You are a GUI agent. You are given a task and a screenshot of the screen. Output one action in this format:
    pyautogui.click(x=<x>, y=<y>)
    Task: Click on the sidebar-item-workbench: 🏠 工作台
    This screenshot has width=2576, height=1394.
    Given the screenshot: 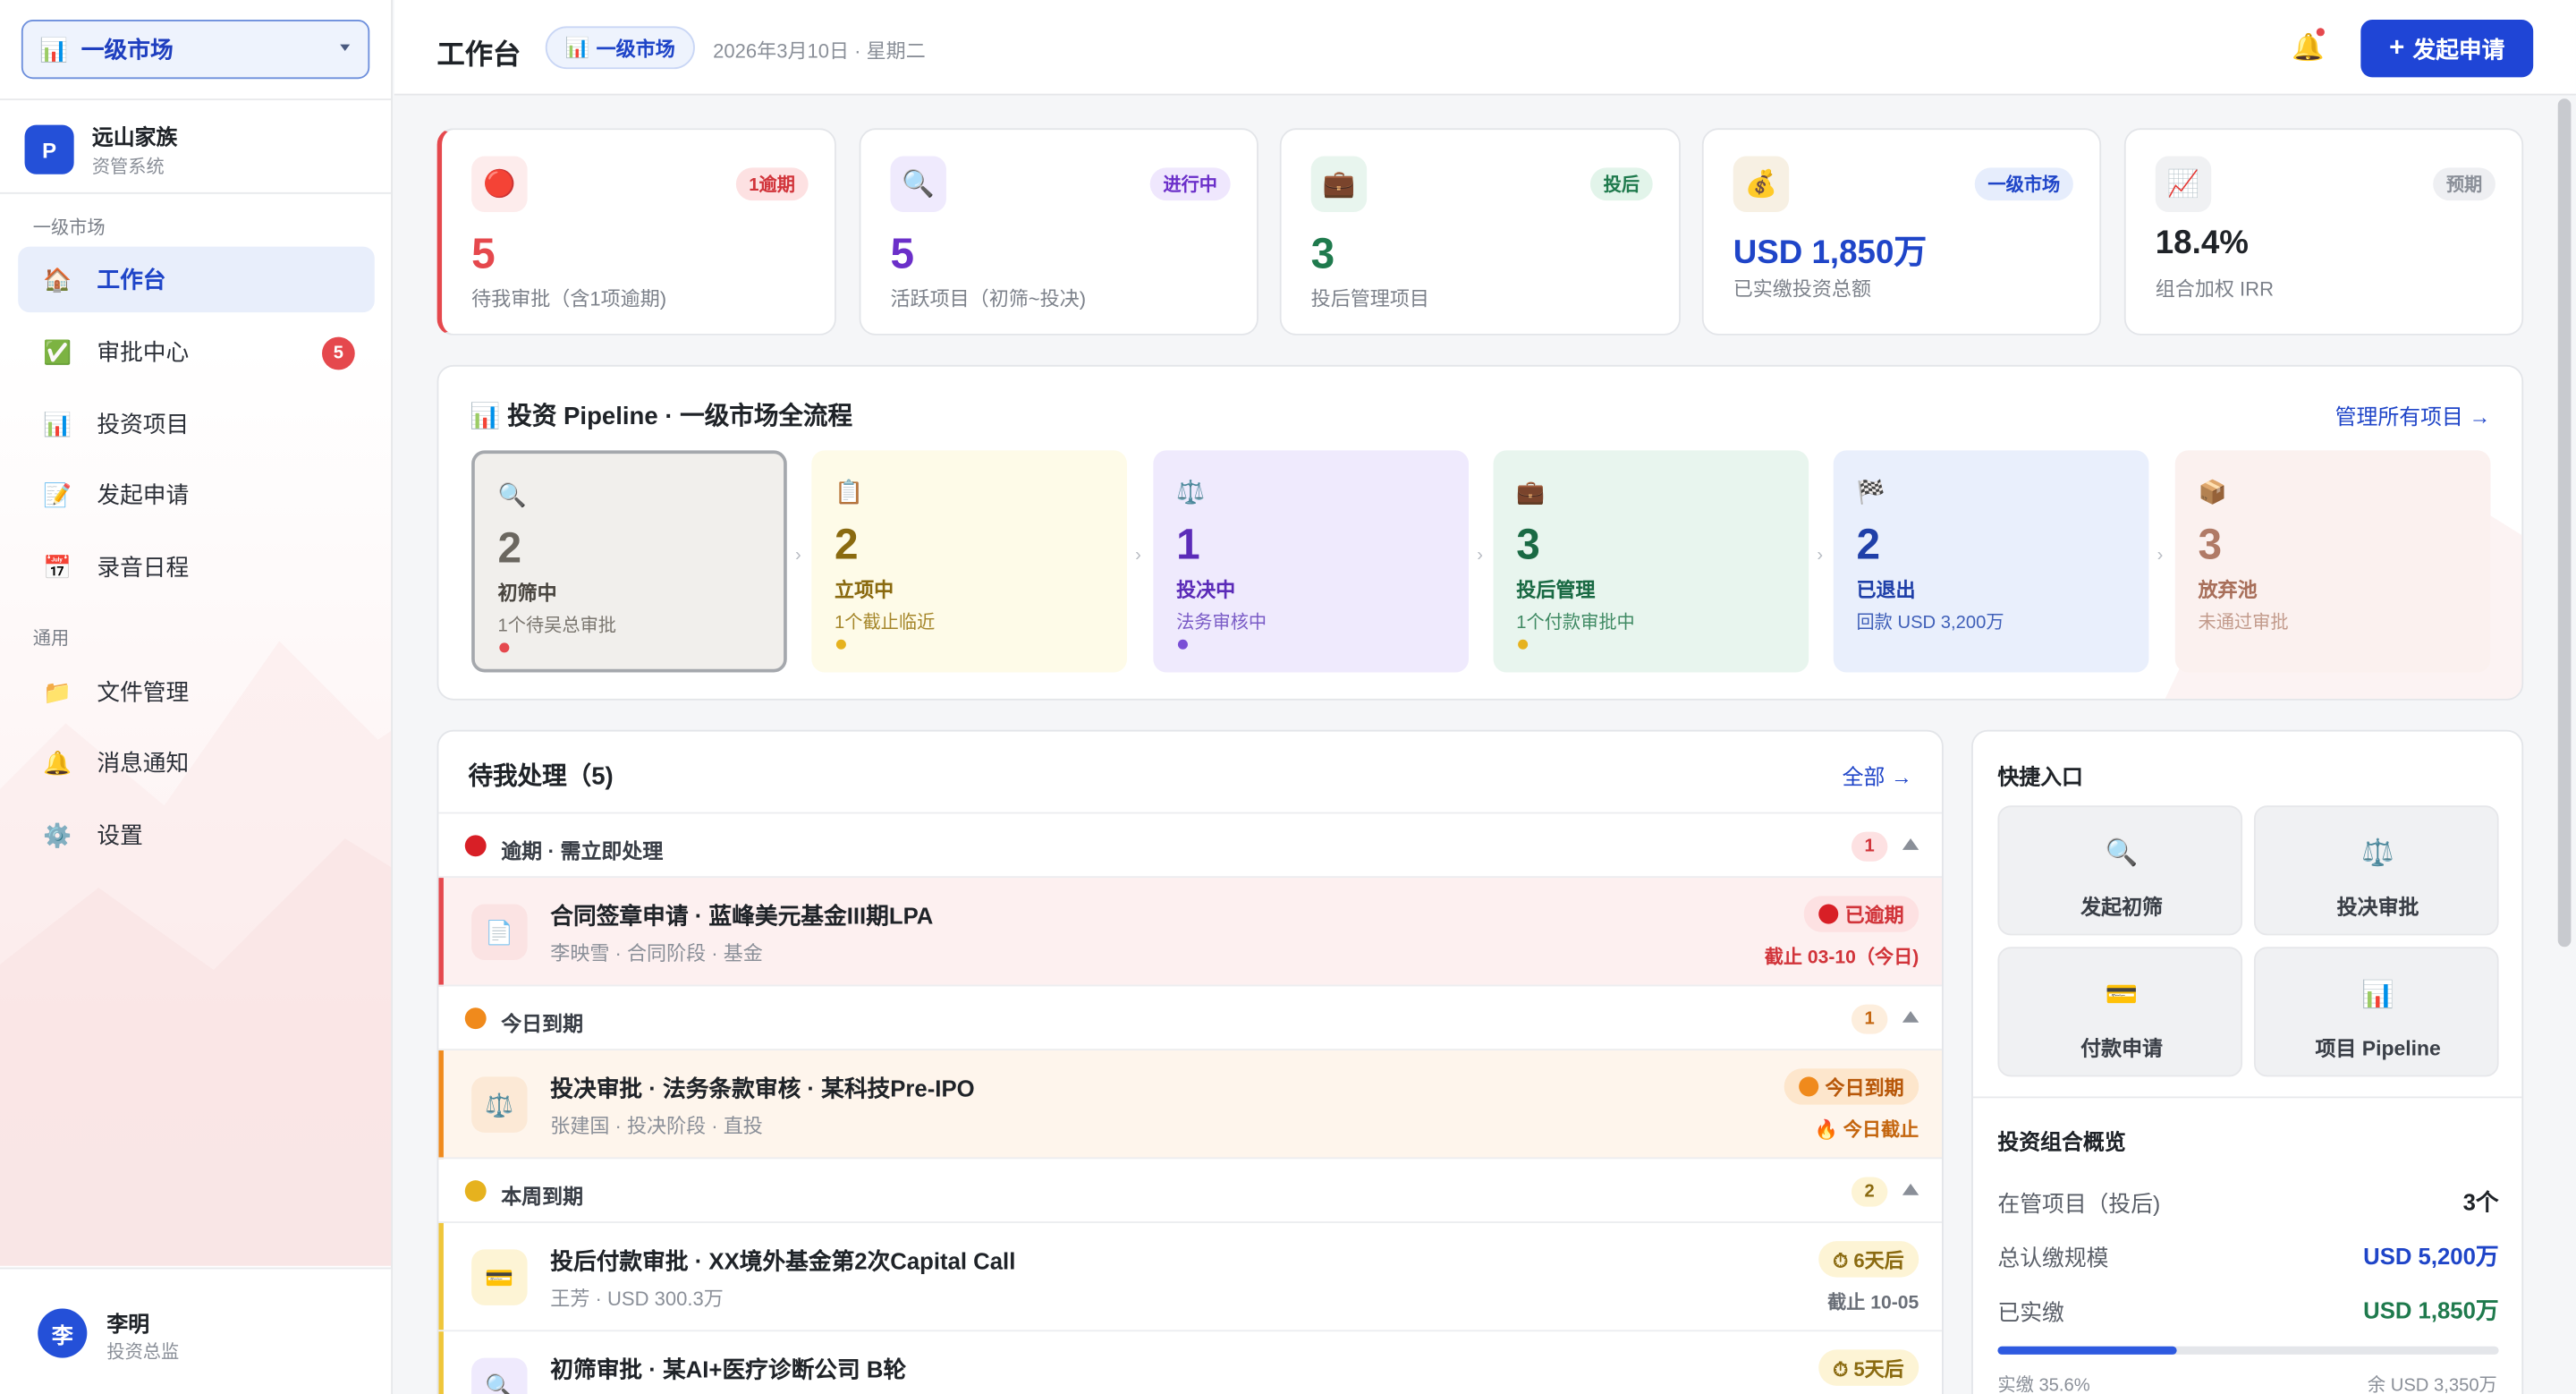 What is the action you would take?
    pyautogui.click(x=196, y=279)
    